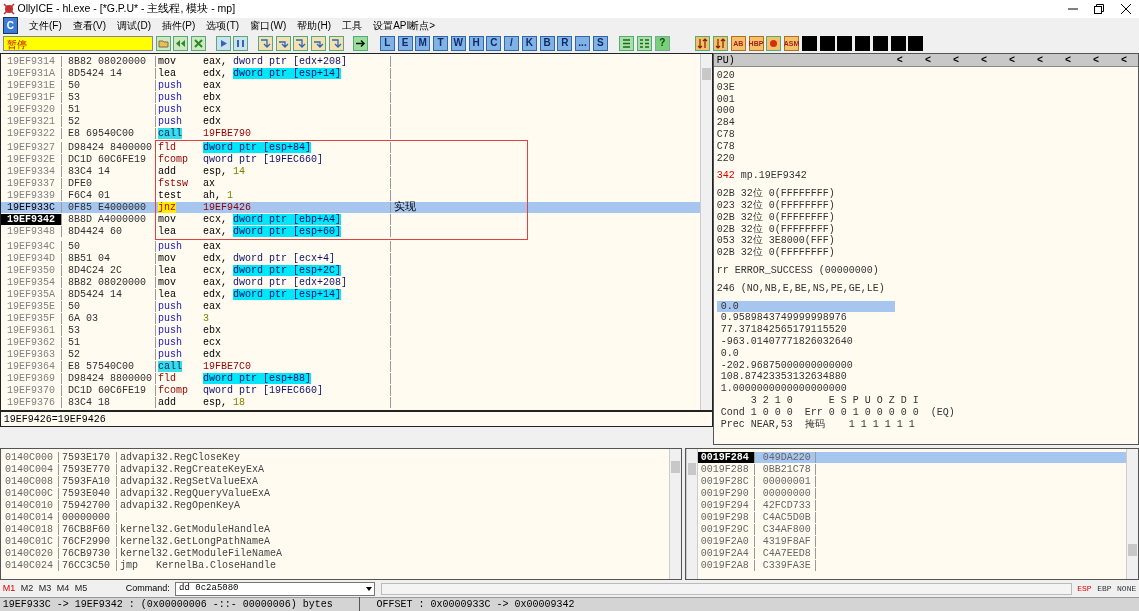  What do you see at coordinates (911, 481) in the screenshot?
I see `stack-row: 0019F28C 00000001` at bounding box center [911, 481].